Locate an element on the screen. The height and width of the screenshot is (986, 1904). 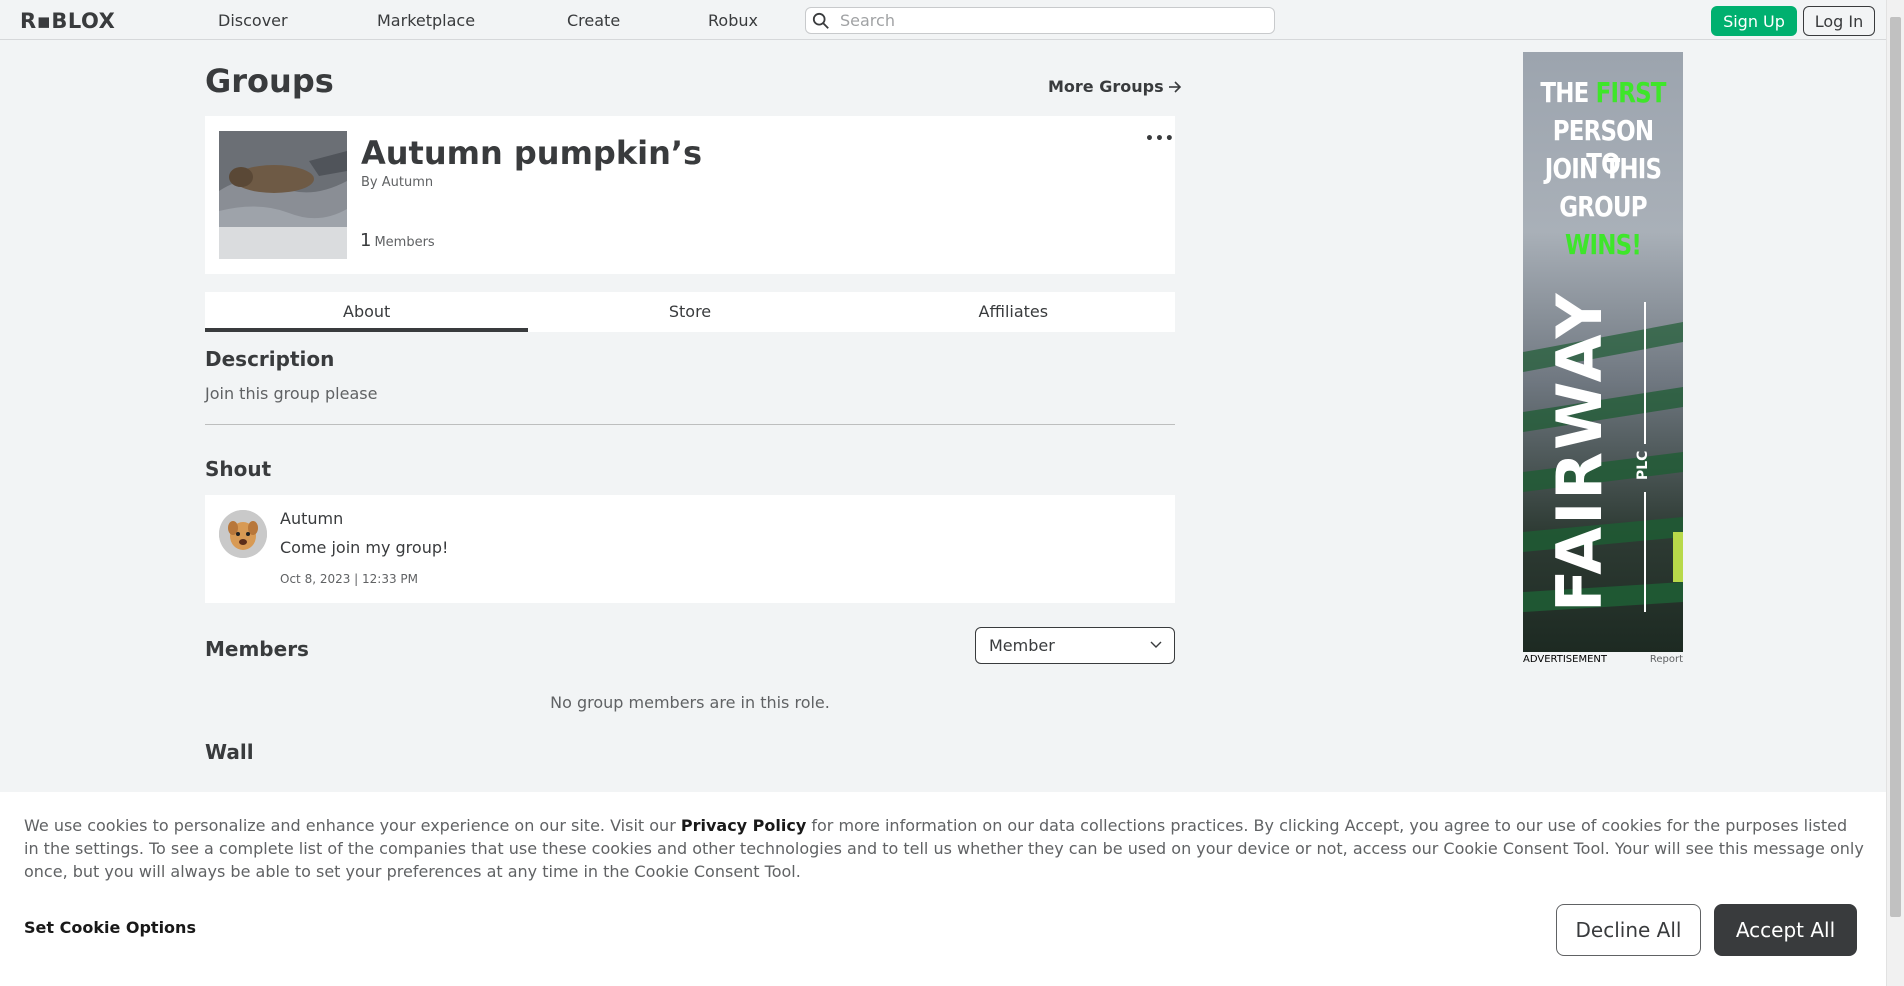
member-count-label: Members is located at coordinates (404, 242).